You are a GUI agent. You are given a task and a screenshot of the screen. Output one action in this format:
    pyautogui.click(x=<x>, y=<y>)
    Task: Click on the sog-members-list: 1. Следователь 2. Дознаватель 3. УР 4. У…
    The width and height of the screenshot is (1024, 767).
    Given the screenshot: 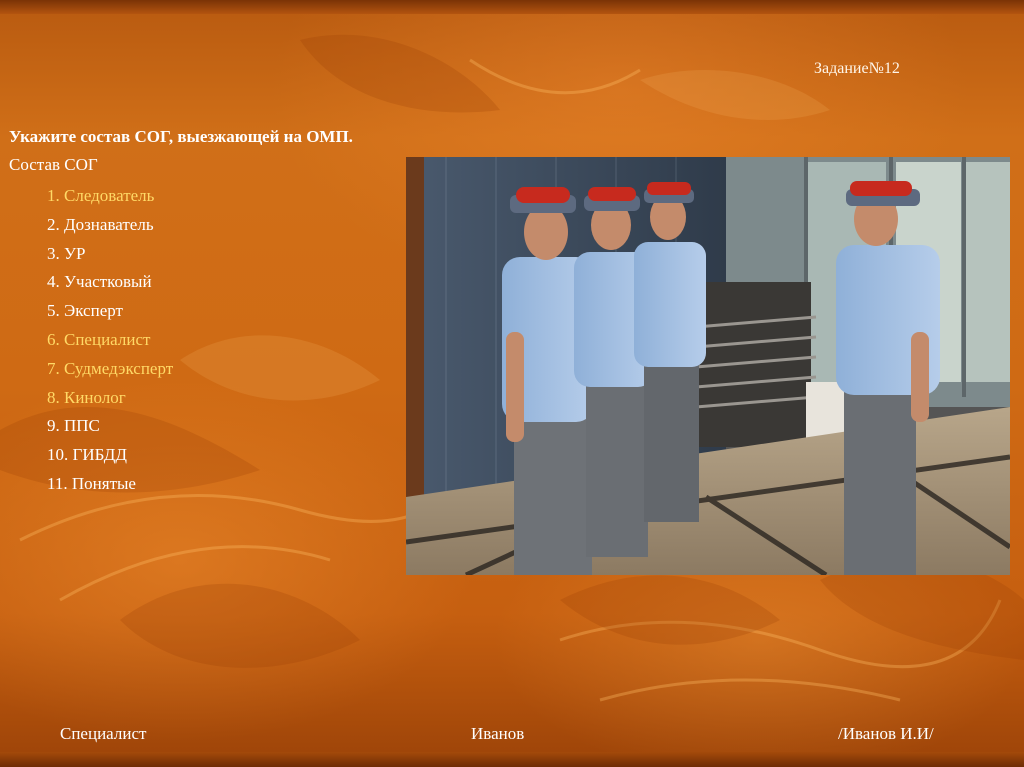 What is the action you would take?
    pyautogui.click(x=110, y=340)
    